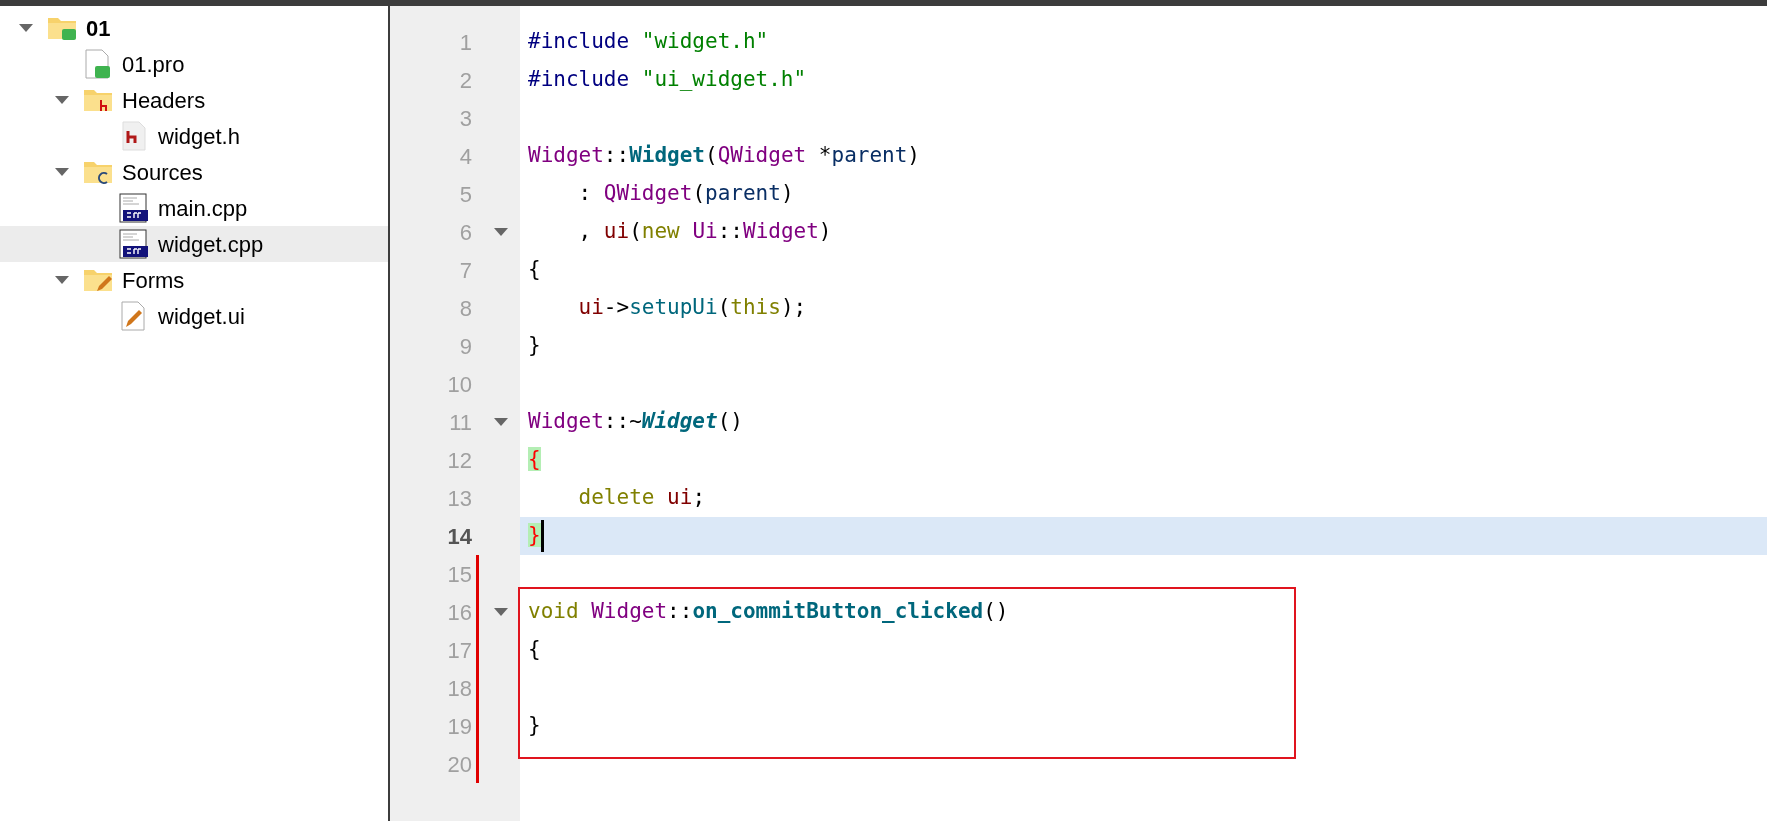 The width and height of the screenshot is (1767, 821). Describe the element at coordinates (465, 270) in the screenshot. I see `line-number: 7` at that location.